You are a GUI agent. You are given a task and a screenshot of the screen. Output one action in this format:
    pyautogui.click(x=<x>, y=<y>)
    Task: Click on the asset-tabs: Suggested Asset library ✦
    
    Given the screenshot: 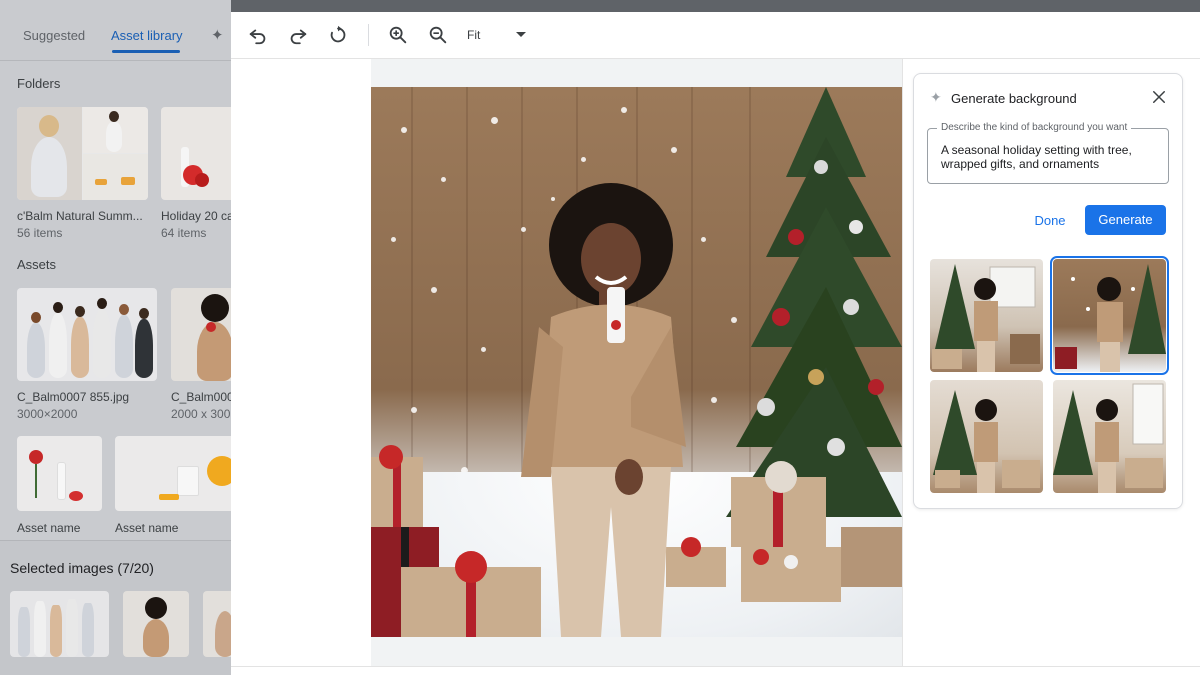 What is the action you would take?
    pyautogui.click(x=115, y=39)
    